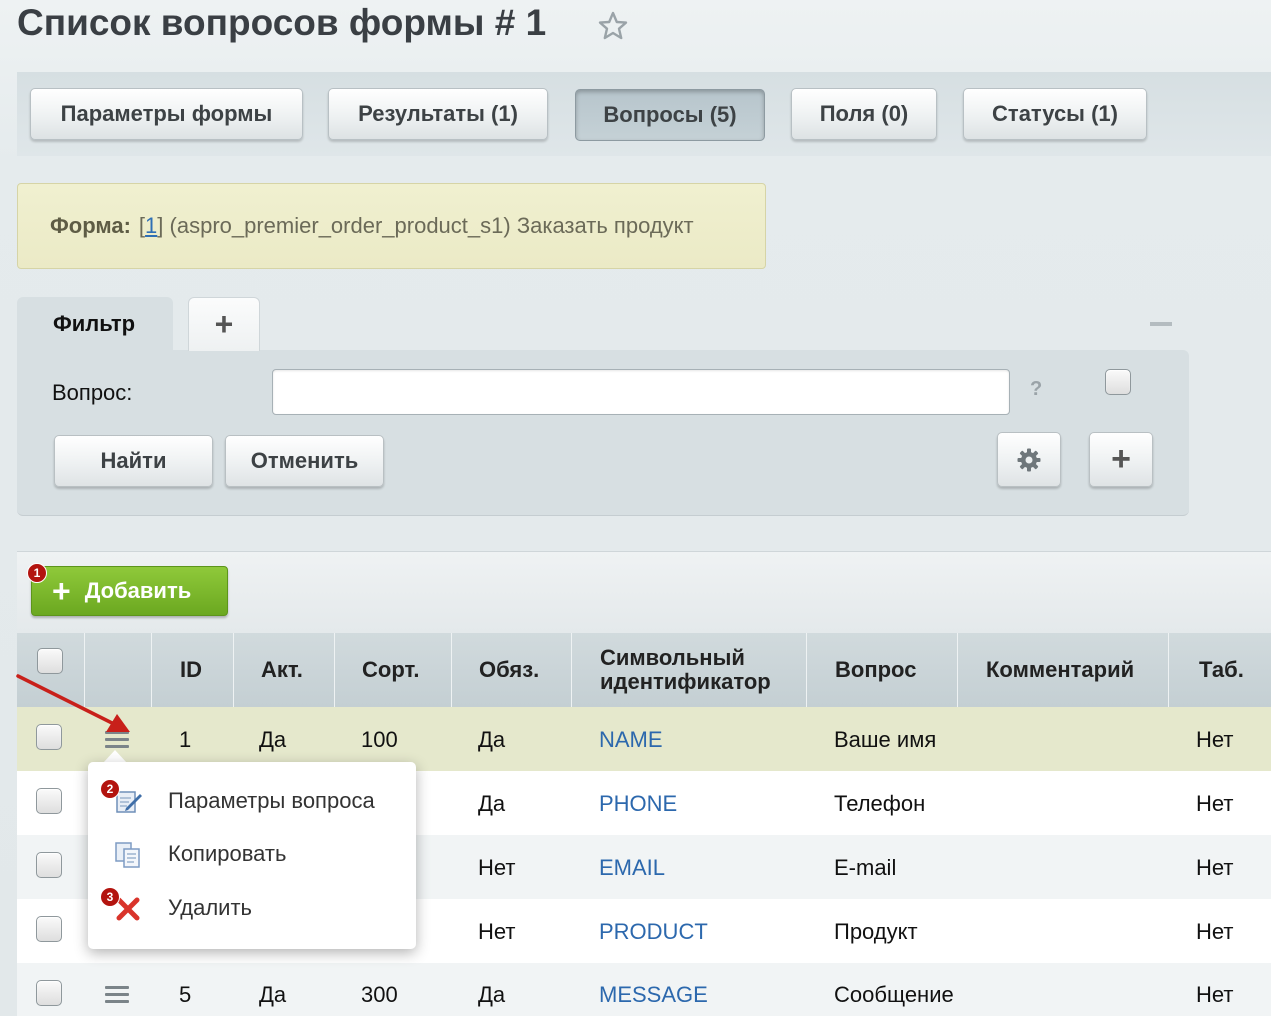 This screenshot has height=1016, width=1271. What do you see at coordinates (92, 392) in the screenshot?
I see `question-field-label: Вопрос:` at bounding box center [92, 392].